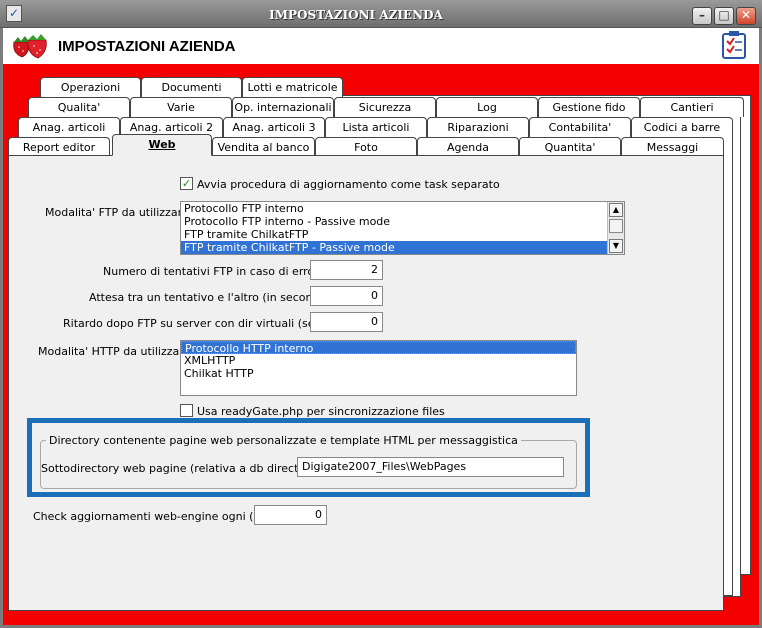 The width and height of the screenshot is (762, 628). What do you see at coordinates (292, 87) in the screenshot?
I see `tab-lotti-e-matricole: Lotti e matricole` at bounding box center [292, 87].